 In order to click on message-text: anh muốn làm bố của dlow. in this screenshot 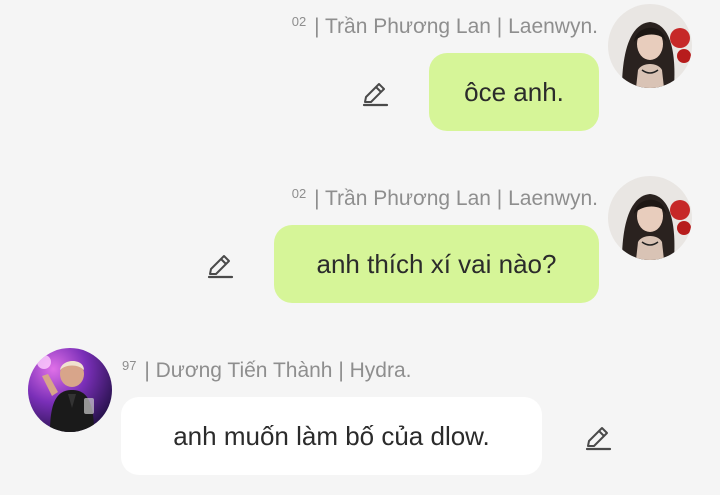, I will do `click(331, 435)`.